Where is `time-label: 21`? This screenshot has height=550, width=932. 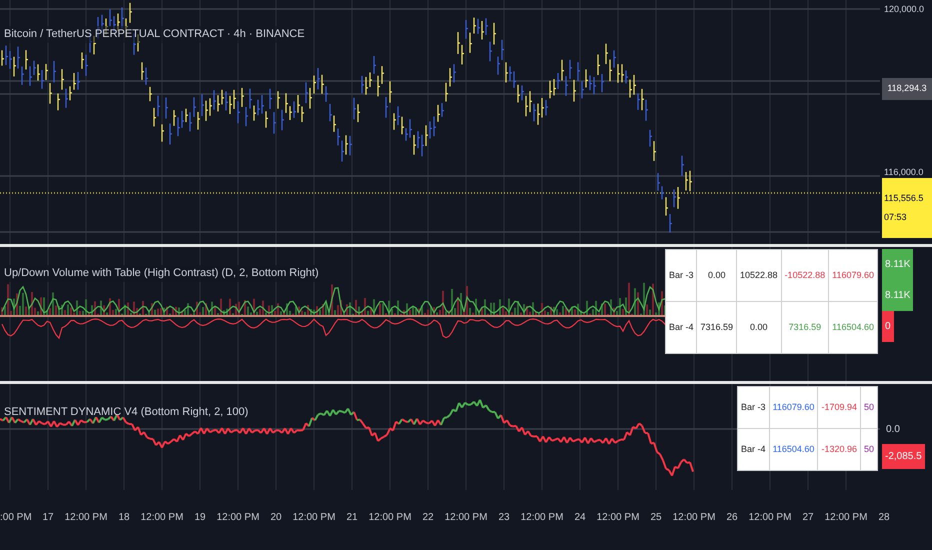 time-label: 21 is located at coordinates (352, 518).